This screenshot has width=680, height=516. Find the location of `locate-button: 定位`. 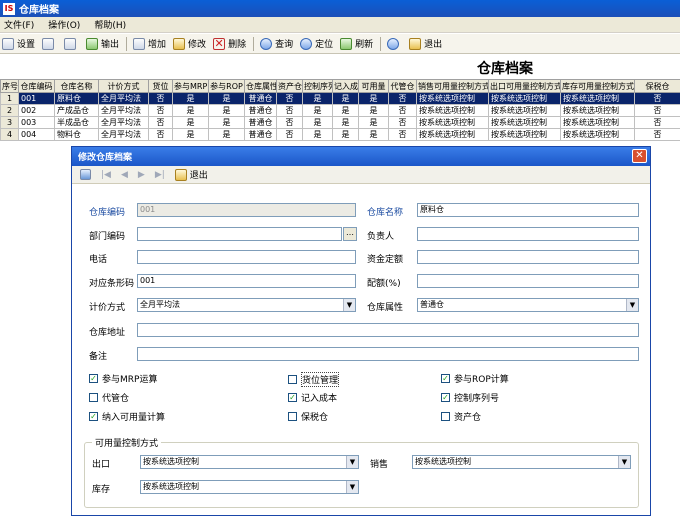

locate-button: 定位 is located at coordinates (316, 43).